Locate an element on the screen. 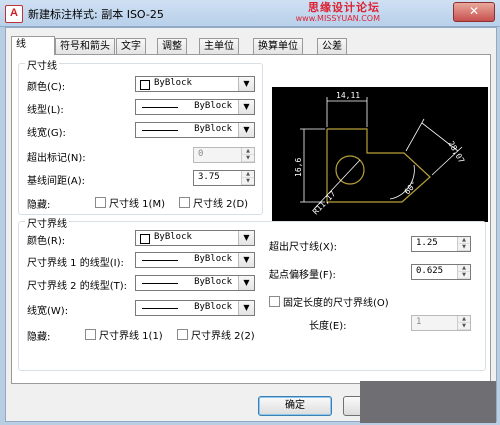  tab-primary-units: 主单位 is located at coordinates (219, 46).